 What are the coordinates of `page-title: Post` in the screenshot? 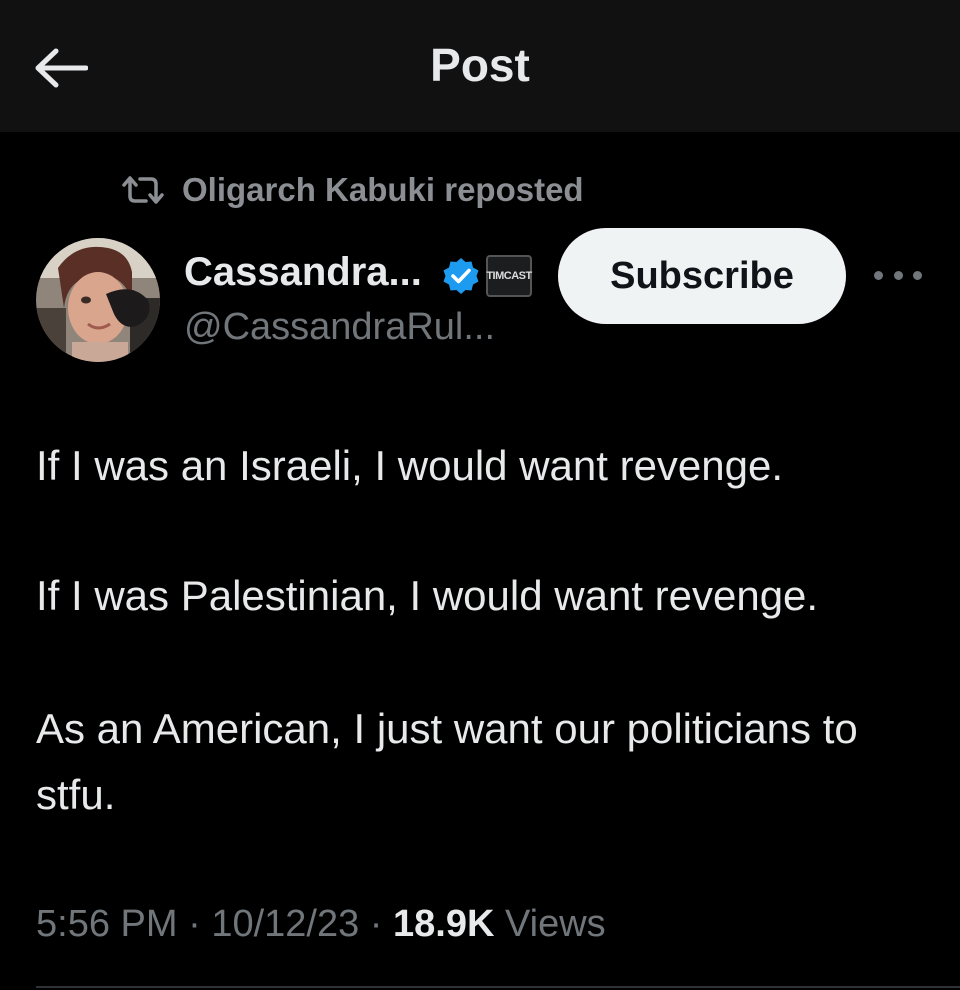 It's located at (480, 65).